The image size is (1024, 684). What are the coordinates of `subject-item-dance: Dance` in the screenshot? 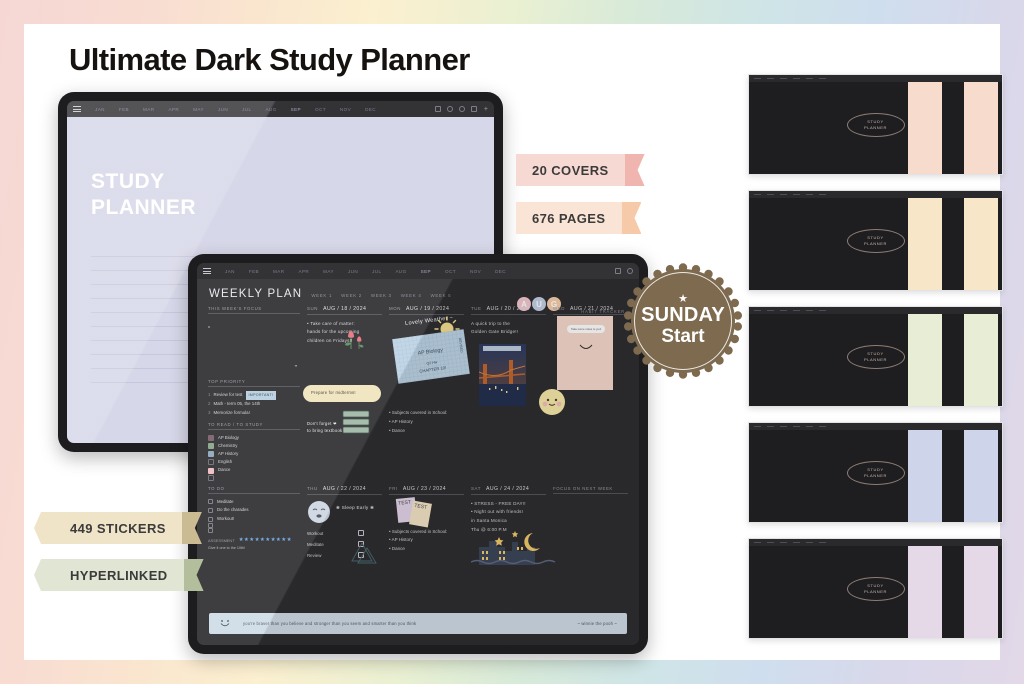 It's located at (254, 470).